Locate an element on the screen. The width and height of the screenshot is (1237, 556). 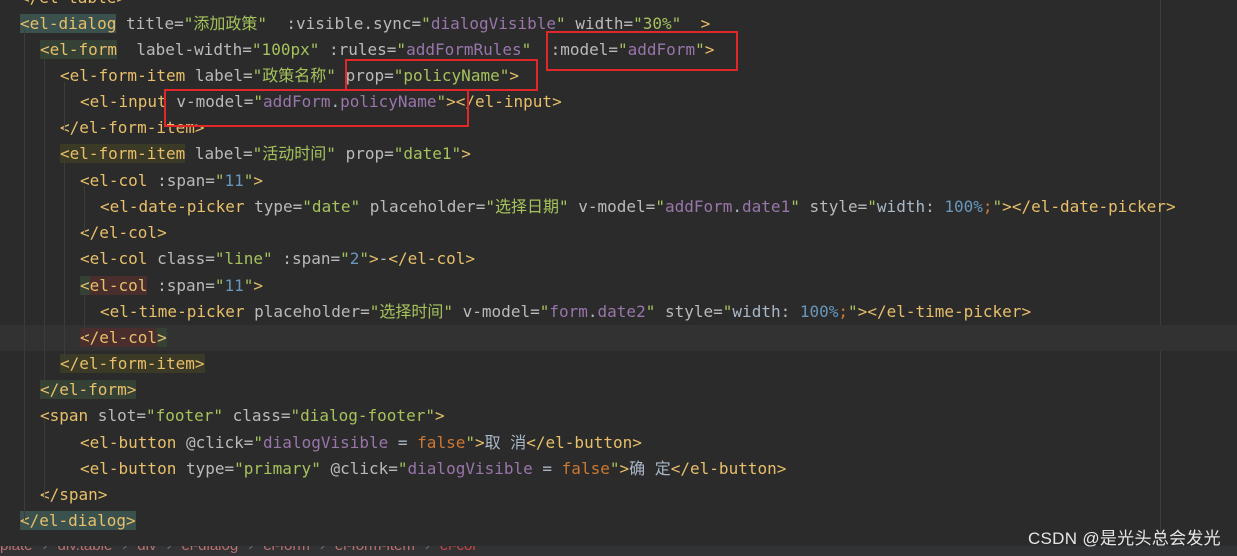
code-token: "dialog-footer" is located at coordinates (362, 415).